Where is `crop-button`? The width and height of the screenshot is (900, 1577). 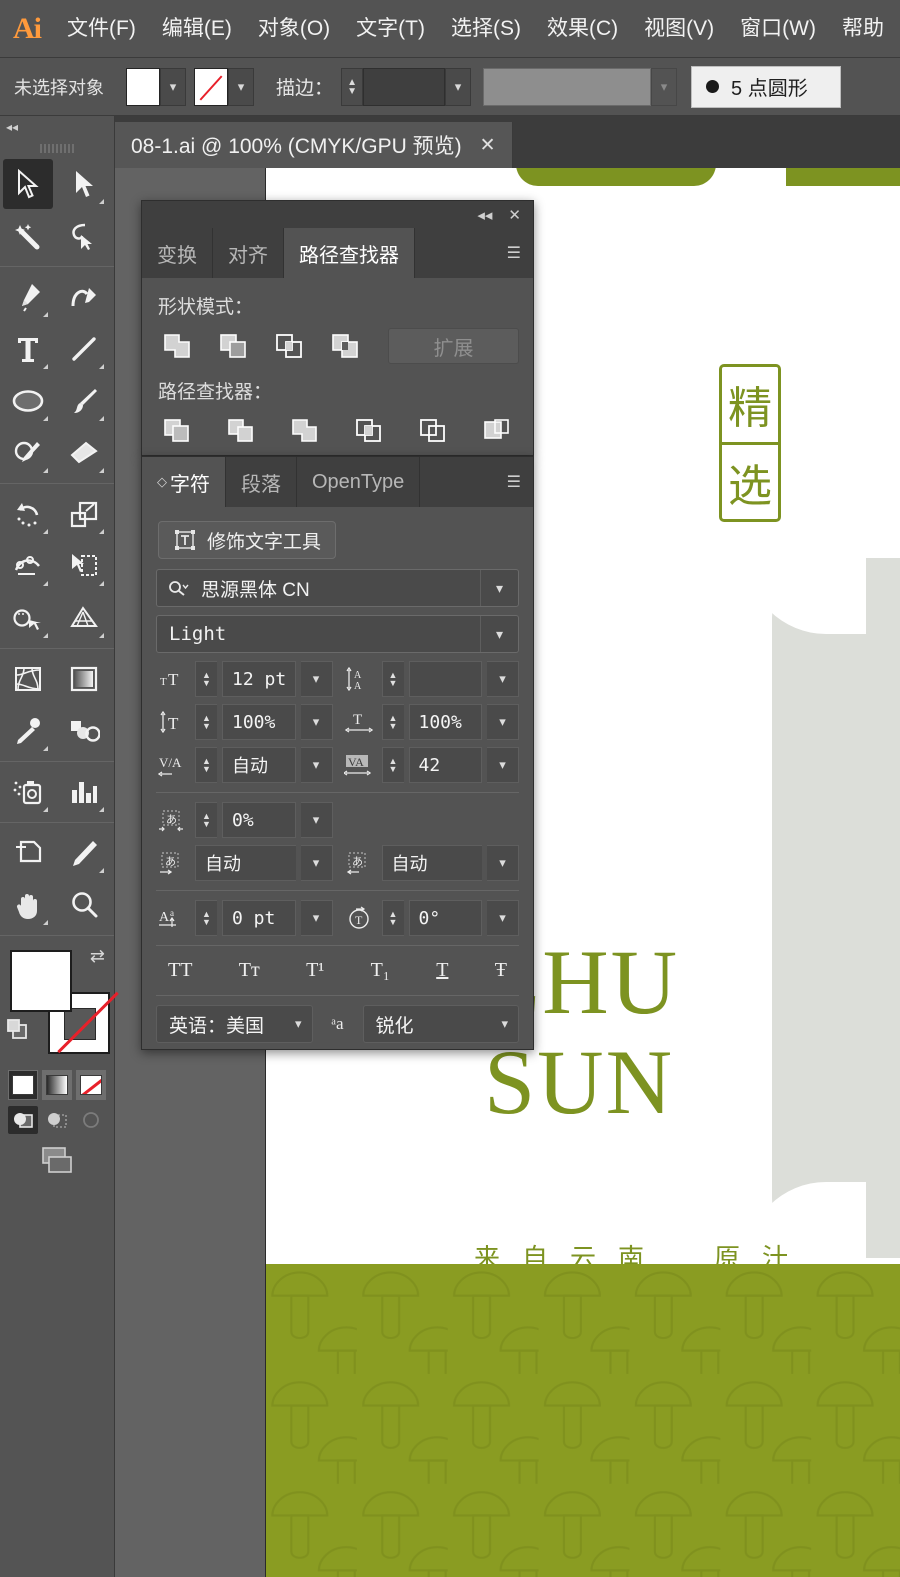
crop-button is located at coordinates (369, 431).